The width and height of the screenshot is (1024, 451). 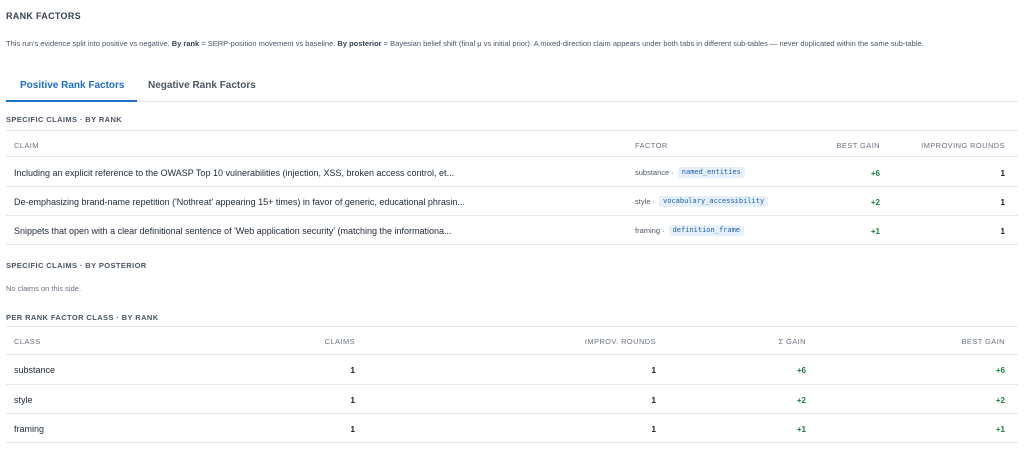 I want to click on class-by-rank-heading: PER RANK FACTOR CLASS · BY RANK, so click(x=82, y=317).